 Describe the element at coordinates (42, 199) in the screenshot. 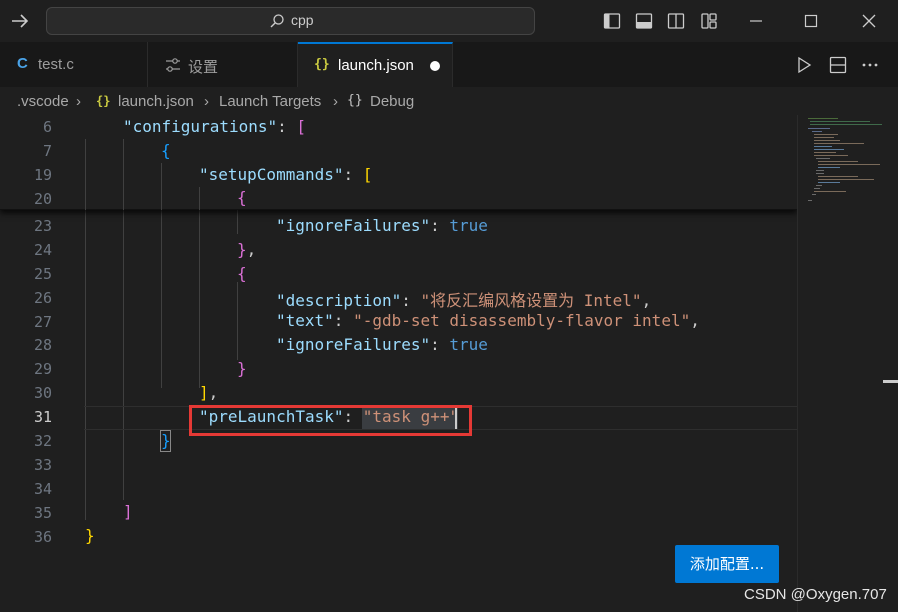

I see `line-number: 20` at that location.